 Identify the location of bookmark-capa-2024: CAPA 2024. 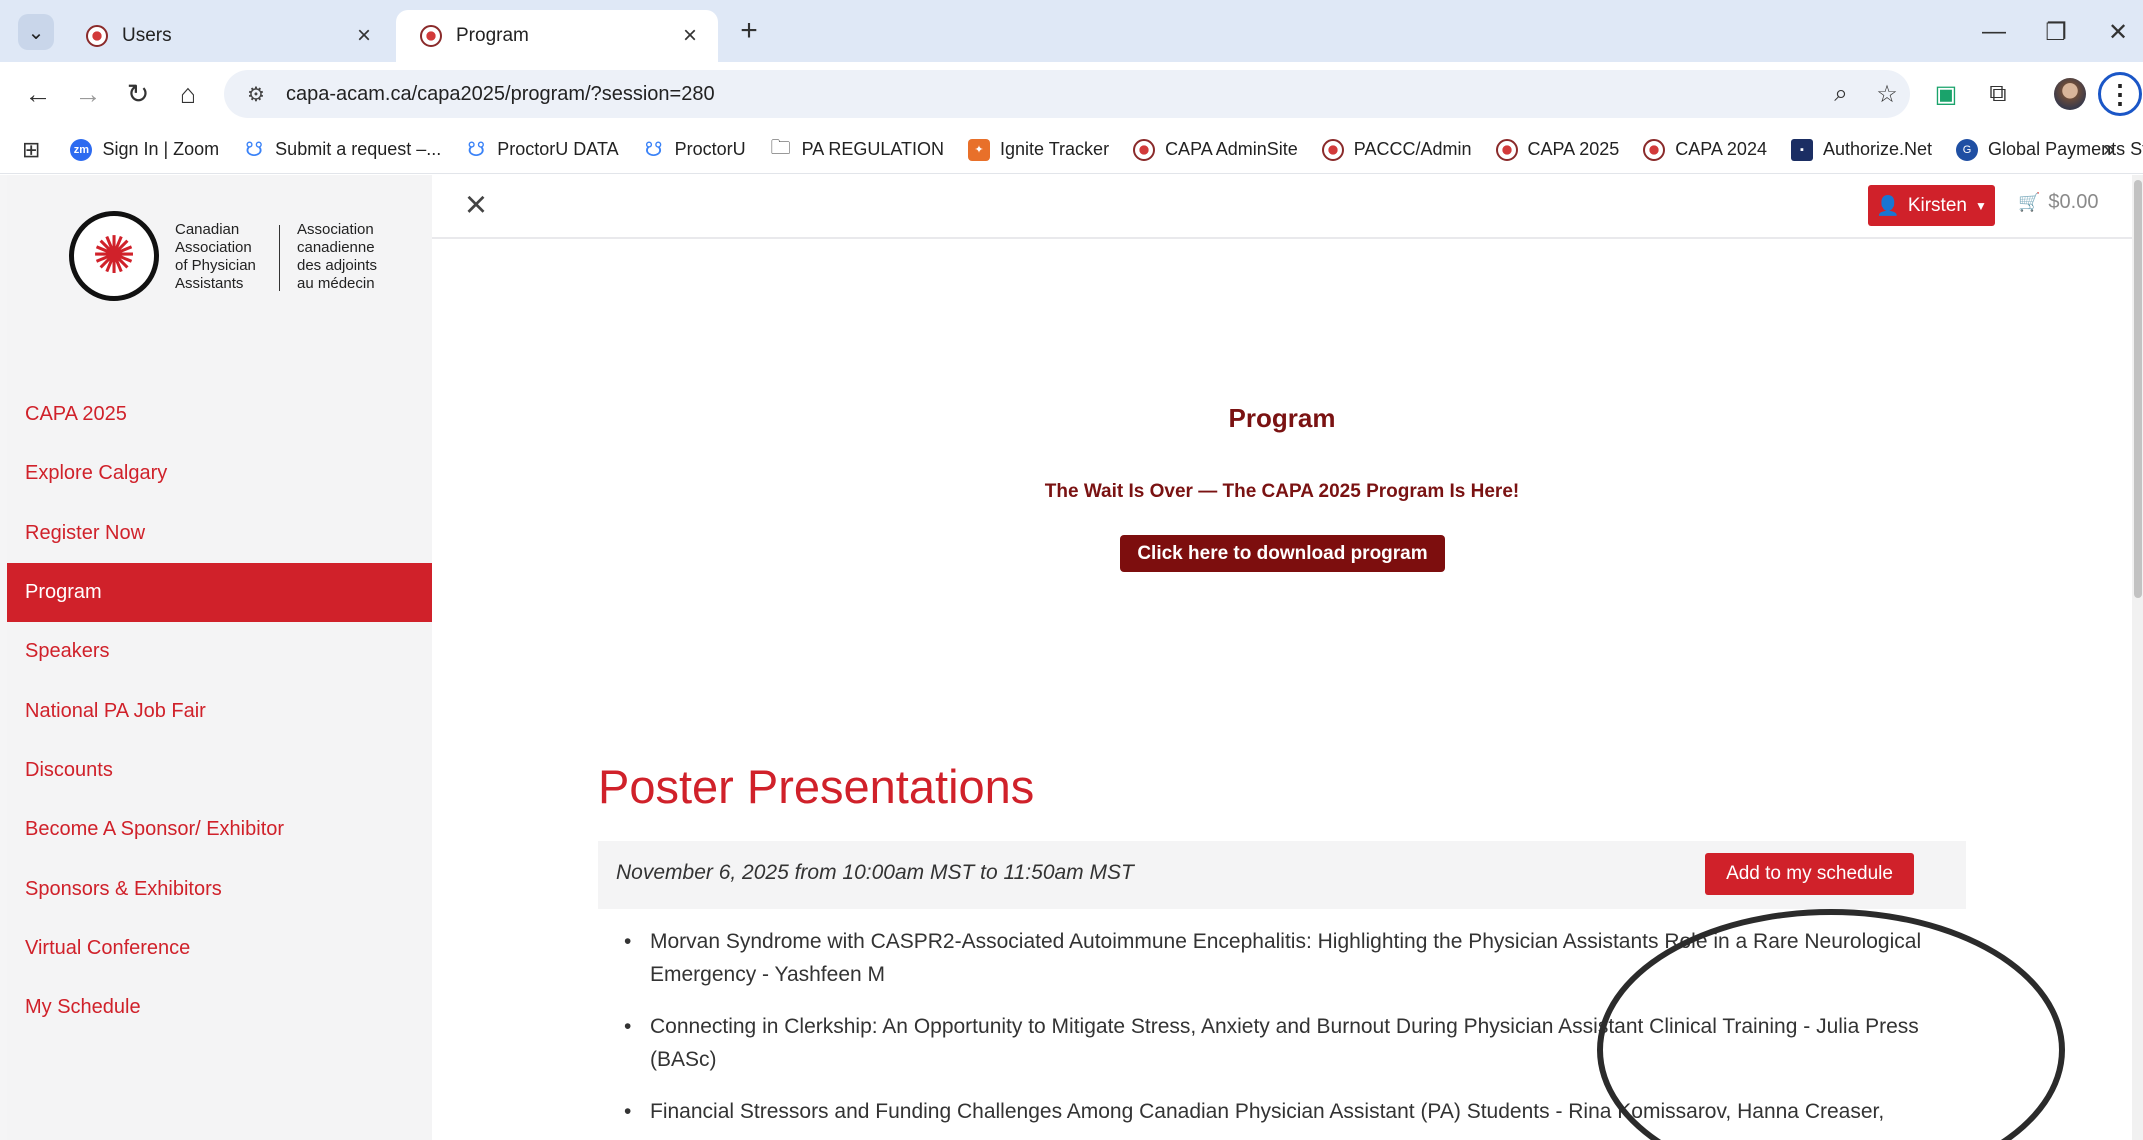
(1705, 149).